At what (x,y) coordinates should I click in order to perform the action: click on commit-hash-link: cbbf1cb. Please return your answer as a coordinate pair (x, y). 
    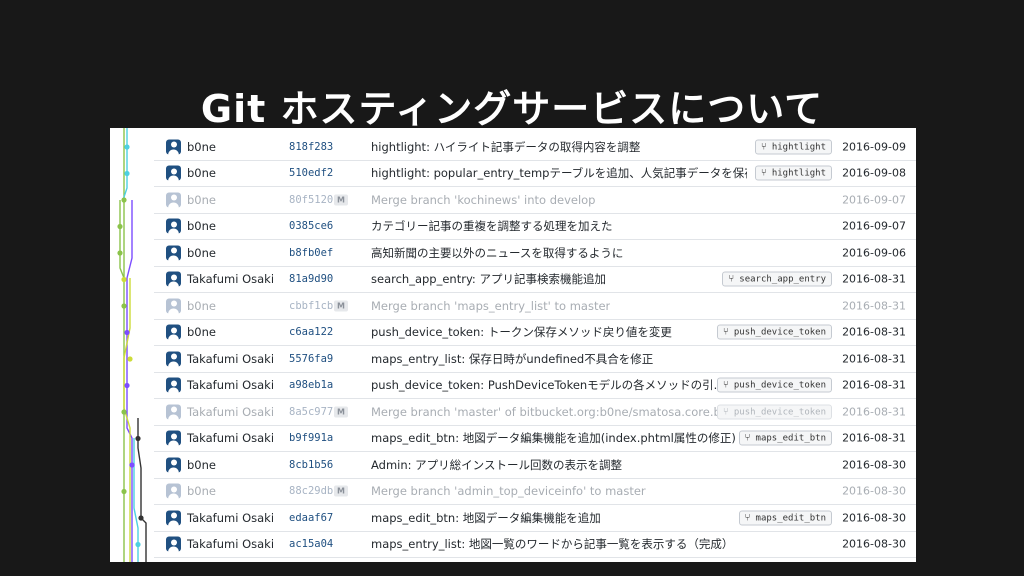
    Looking at the image, I should click on (311, 306).